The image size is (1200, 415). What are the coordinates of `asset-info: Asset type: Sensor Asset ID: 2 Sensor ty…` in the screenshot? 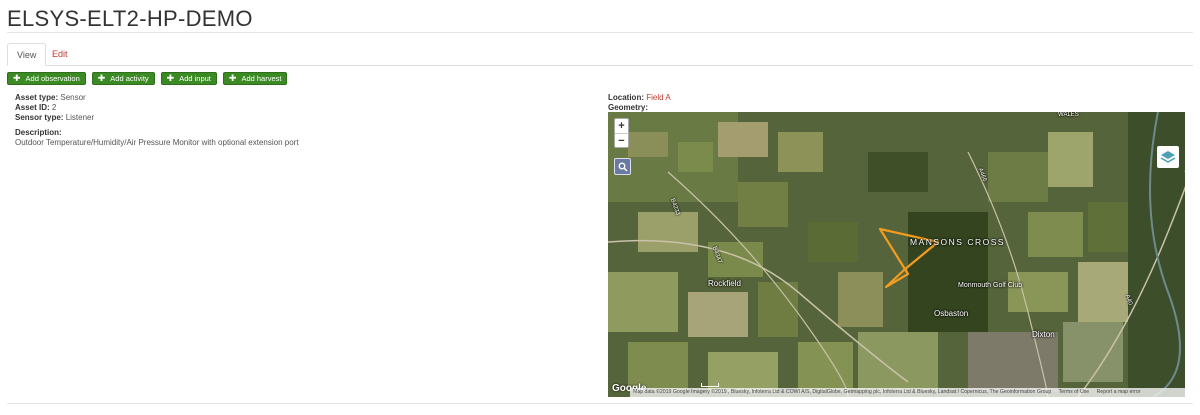 It's located at (157, 120).